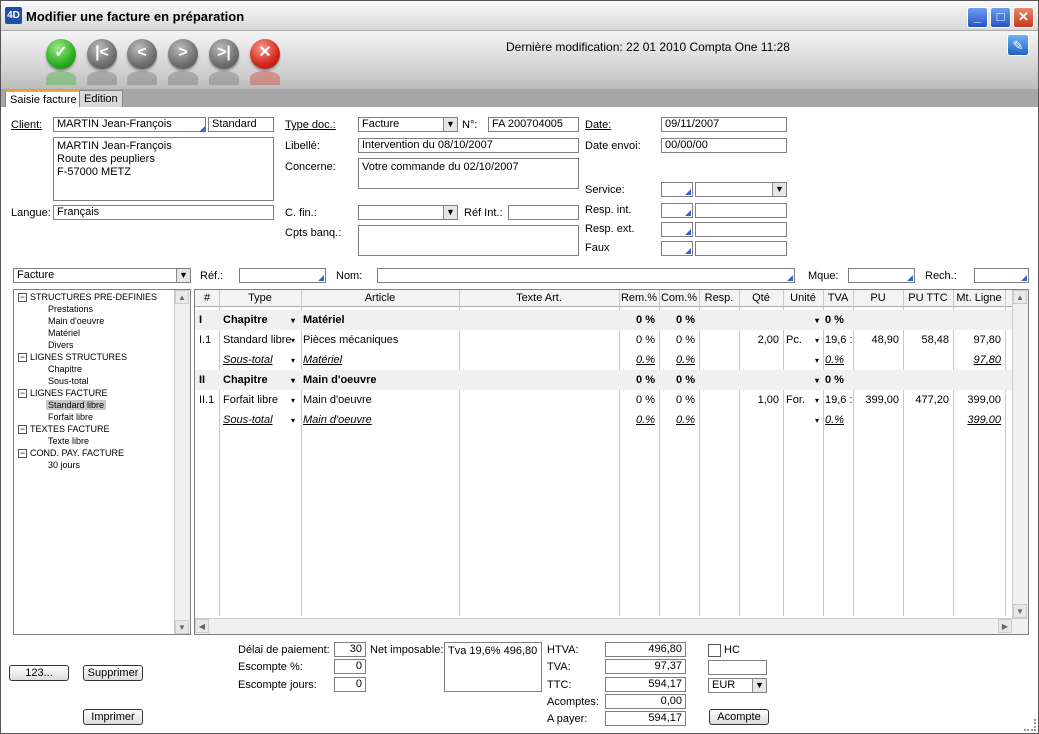 This screenshot has height=734, width=1039. Describe the element at coordinates (801, 340) in the screenshot. I see `cell-unite: Pc.` at that location.